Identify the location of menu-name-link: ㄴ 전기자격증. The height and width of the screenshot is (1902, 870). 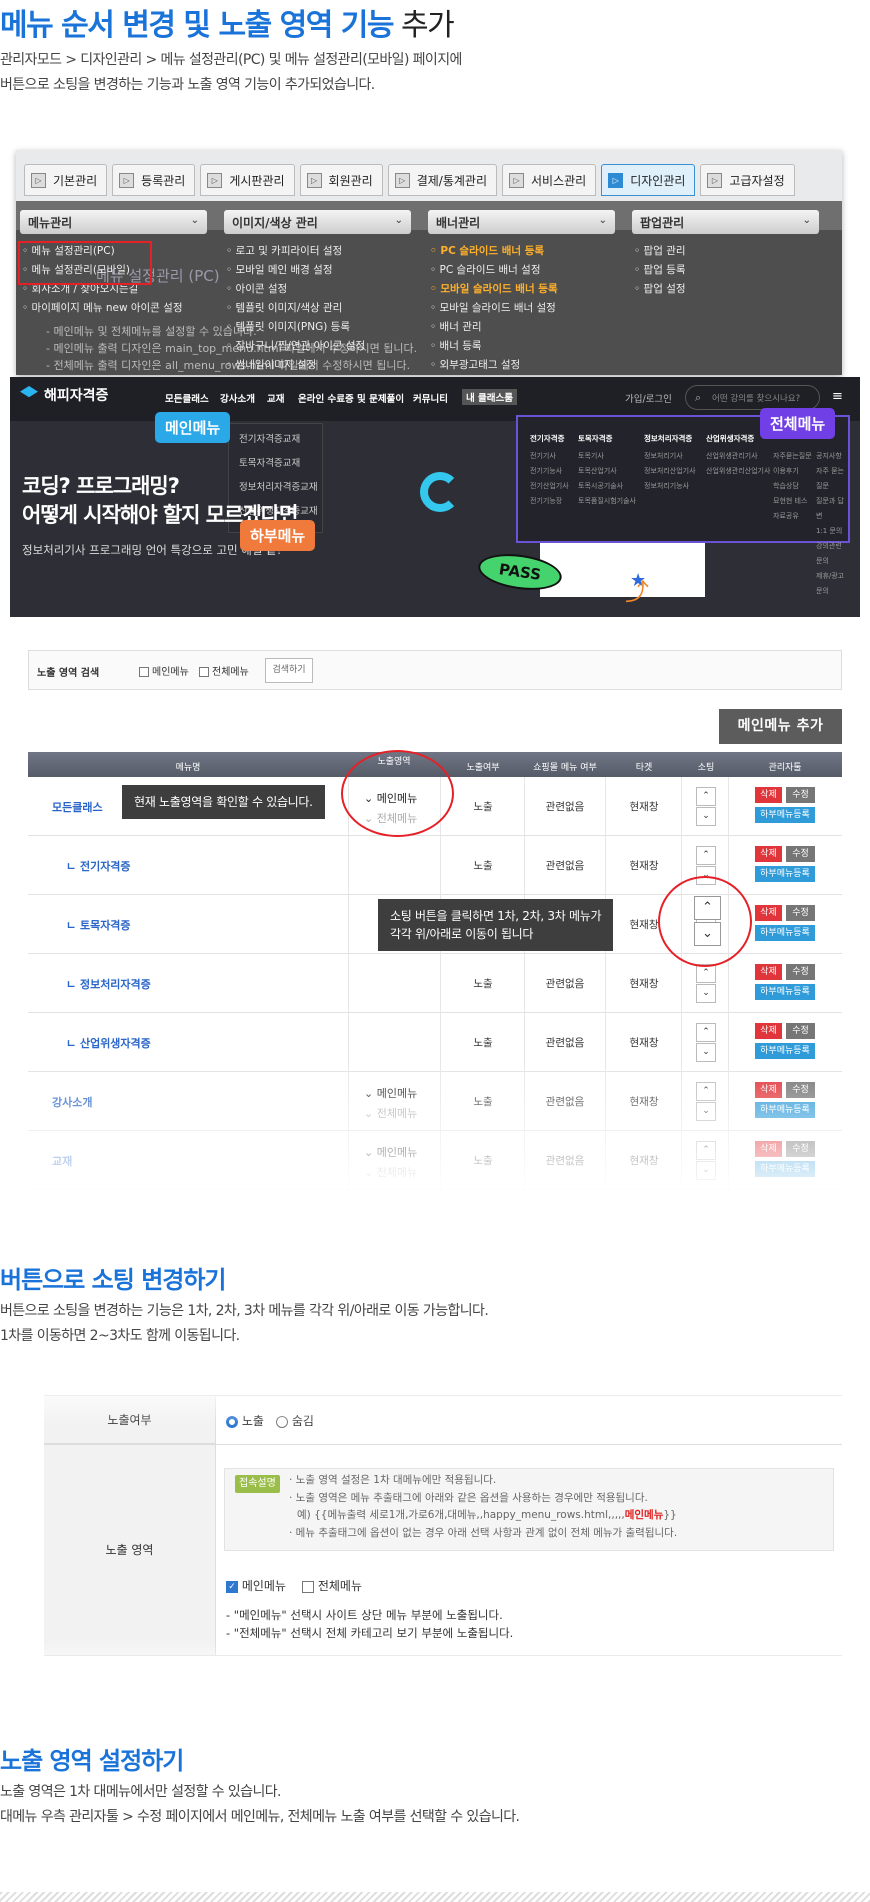
(98, 866).